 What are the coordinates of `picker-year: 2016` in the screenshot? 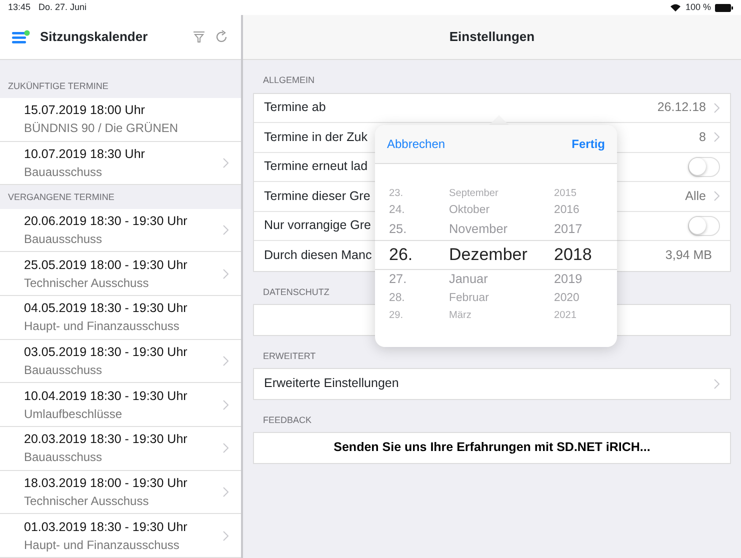 It's located at (584, 211).